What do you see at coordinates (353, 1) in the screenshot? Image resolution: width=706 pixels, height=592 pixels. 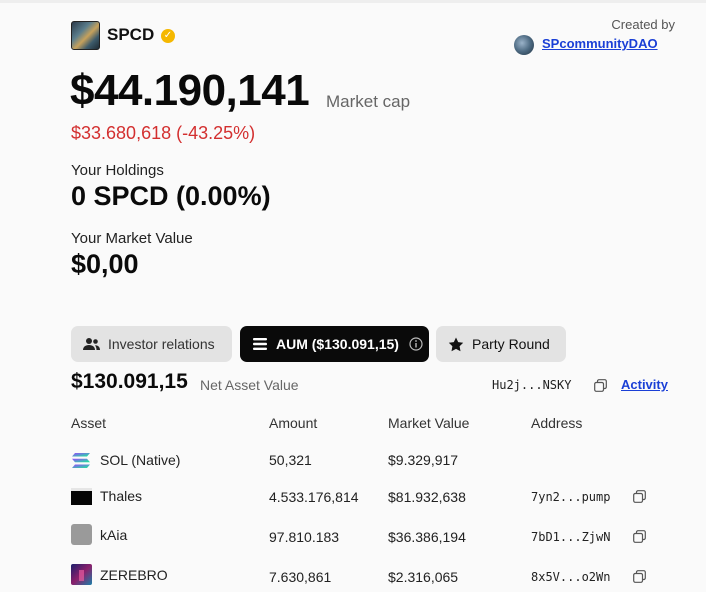 I see `top-divider` at bounding box center [353, 1].